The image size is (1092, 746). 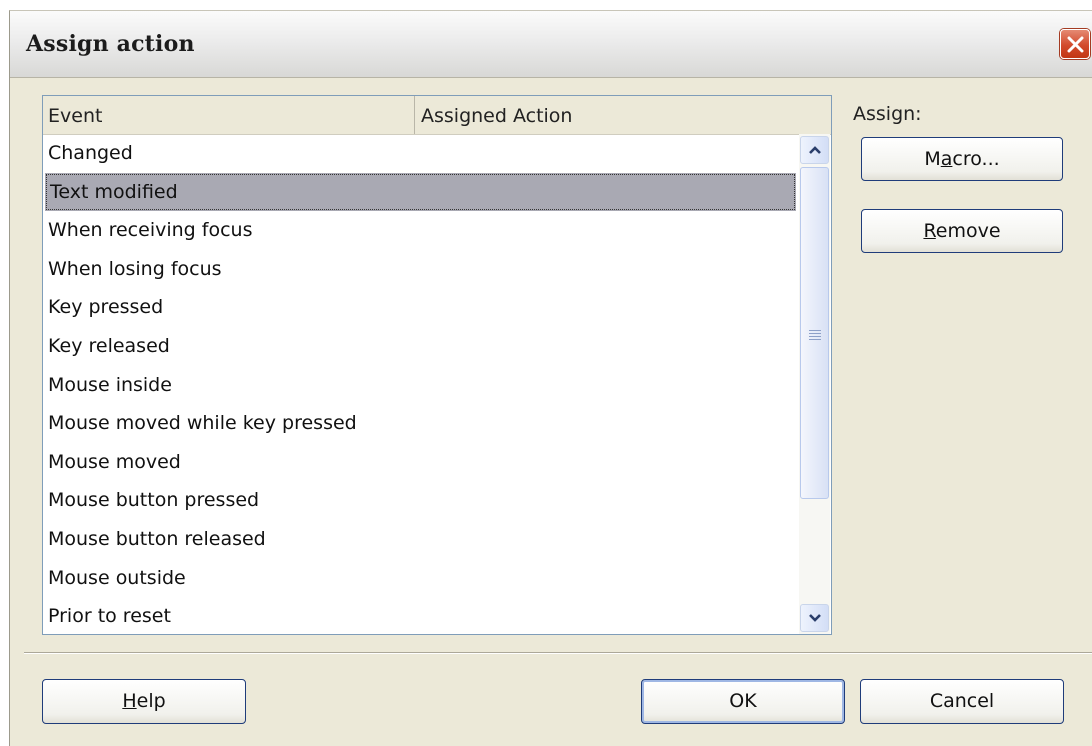 I want to click on grip-icon, so click(x=815, y=336).